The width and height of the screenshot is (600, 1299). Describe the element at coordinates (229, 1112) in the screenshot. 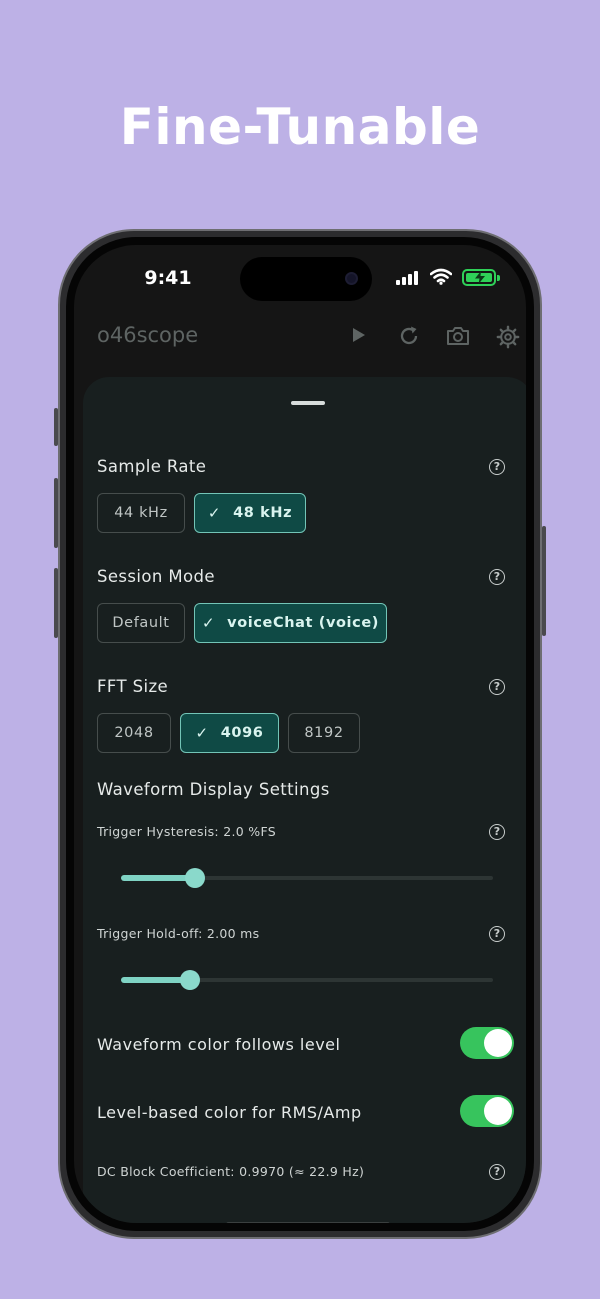

I see `level-color-rms-label: Level-based color for RMS/Amp` at that location.